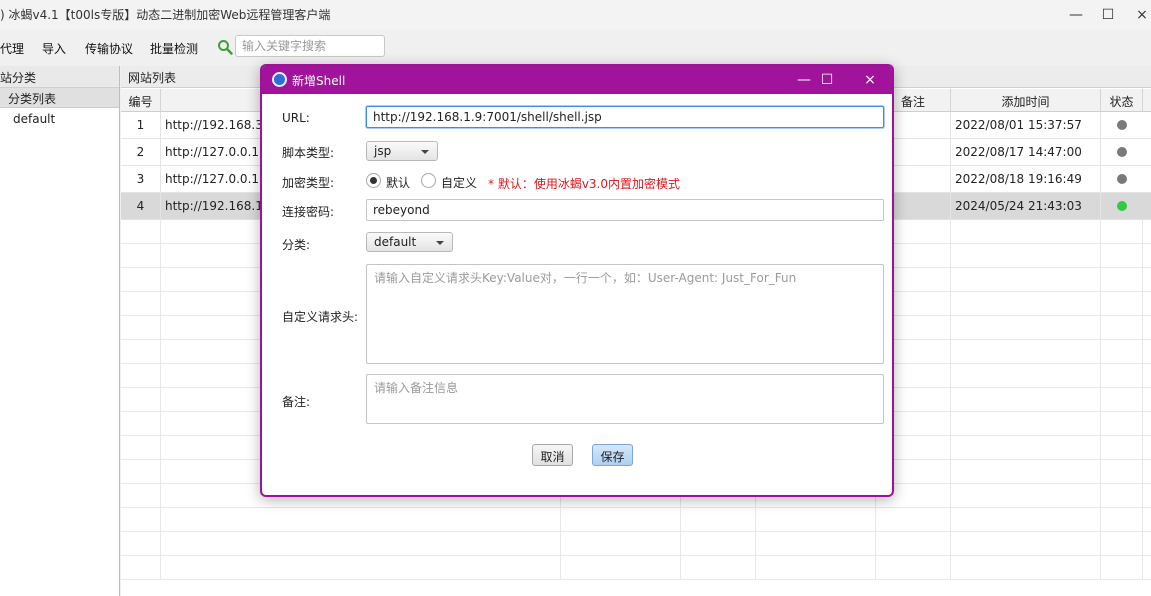 Image resolution: width=1151 pixels, height=596 pixels. Describe the element at coordinates (308, 153) in the screenshot. I see `script-type-label: 脚本类型:` at that location.